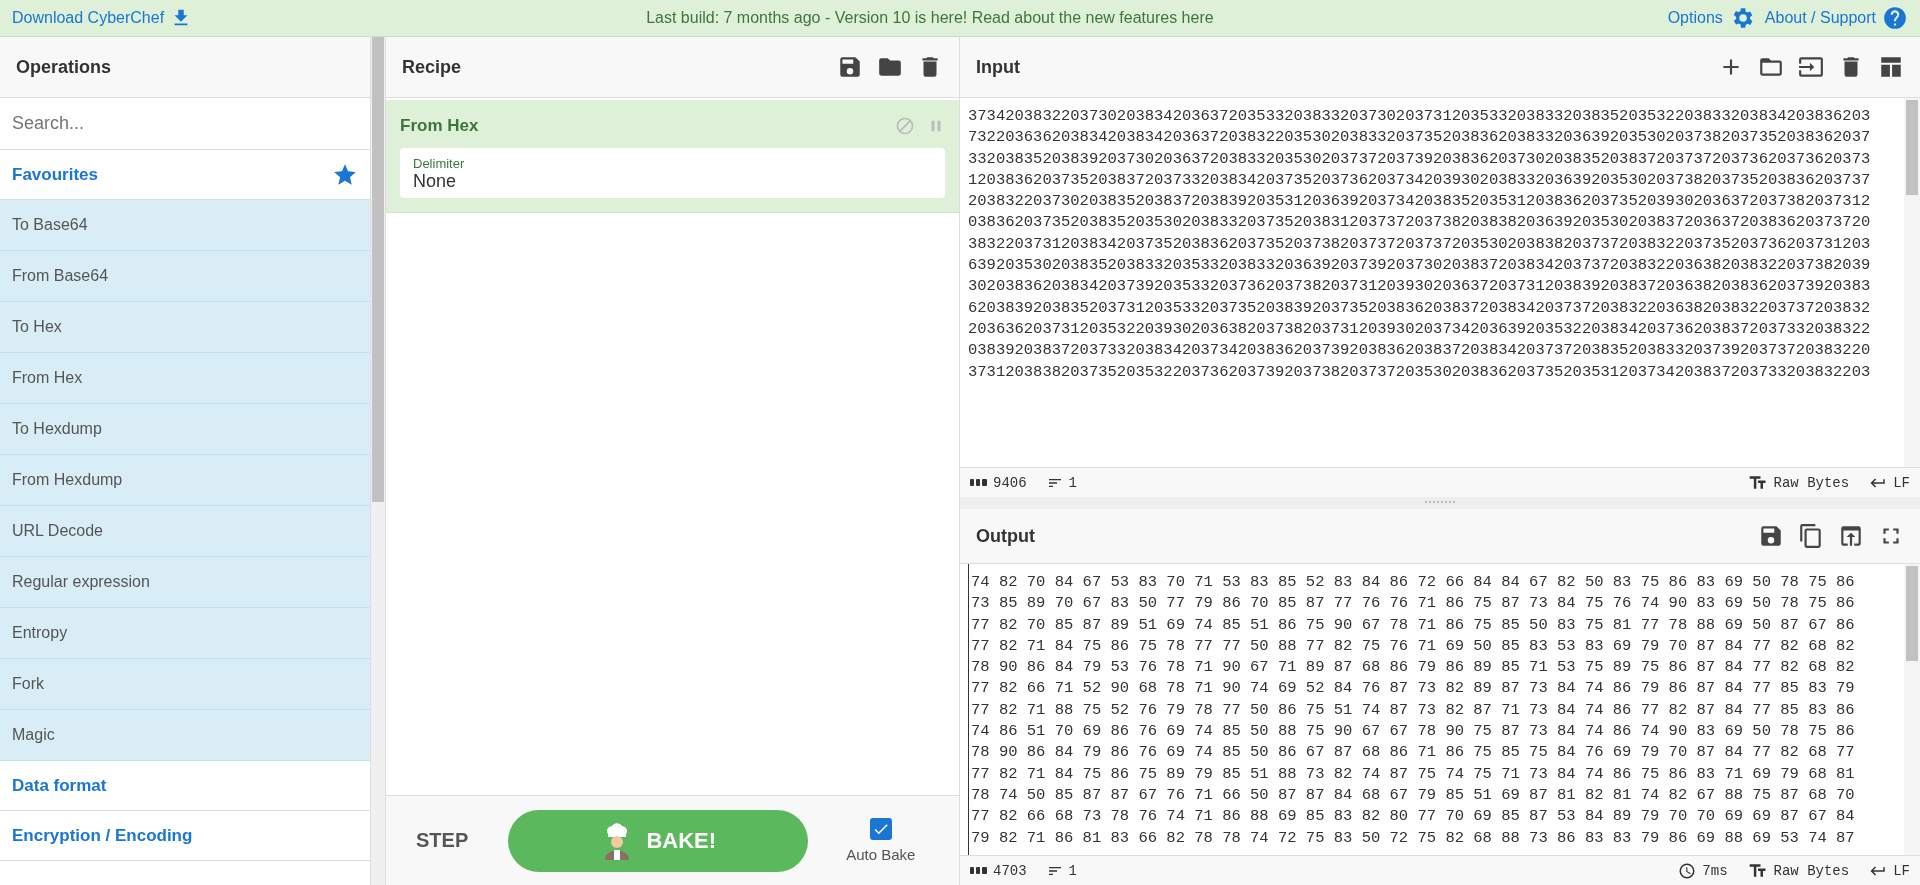  What do you see at coordinates (185, 735) in the screenshot?
I see `operation-item: Magic` at bounding box center [185, 735].